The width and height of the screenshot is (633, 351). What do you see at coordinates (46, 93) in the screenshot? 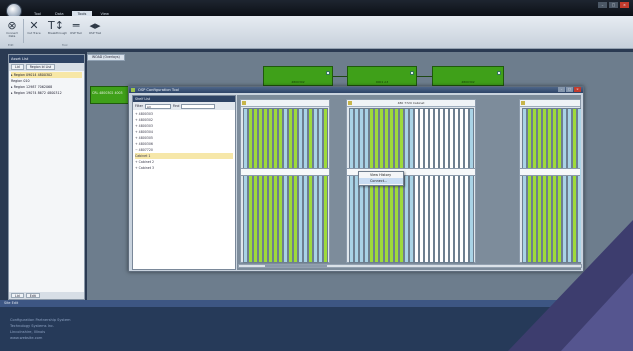
I see `list-item: ▸ Region 19074 8672 4800312` at bounding box center [46, 93].